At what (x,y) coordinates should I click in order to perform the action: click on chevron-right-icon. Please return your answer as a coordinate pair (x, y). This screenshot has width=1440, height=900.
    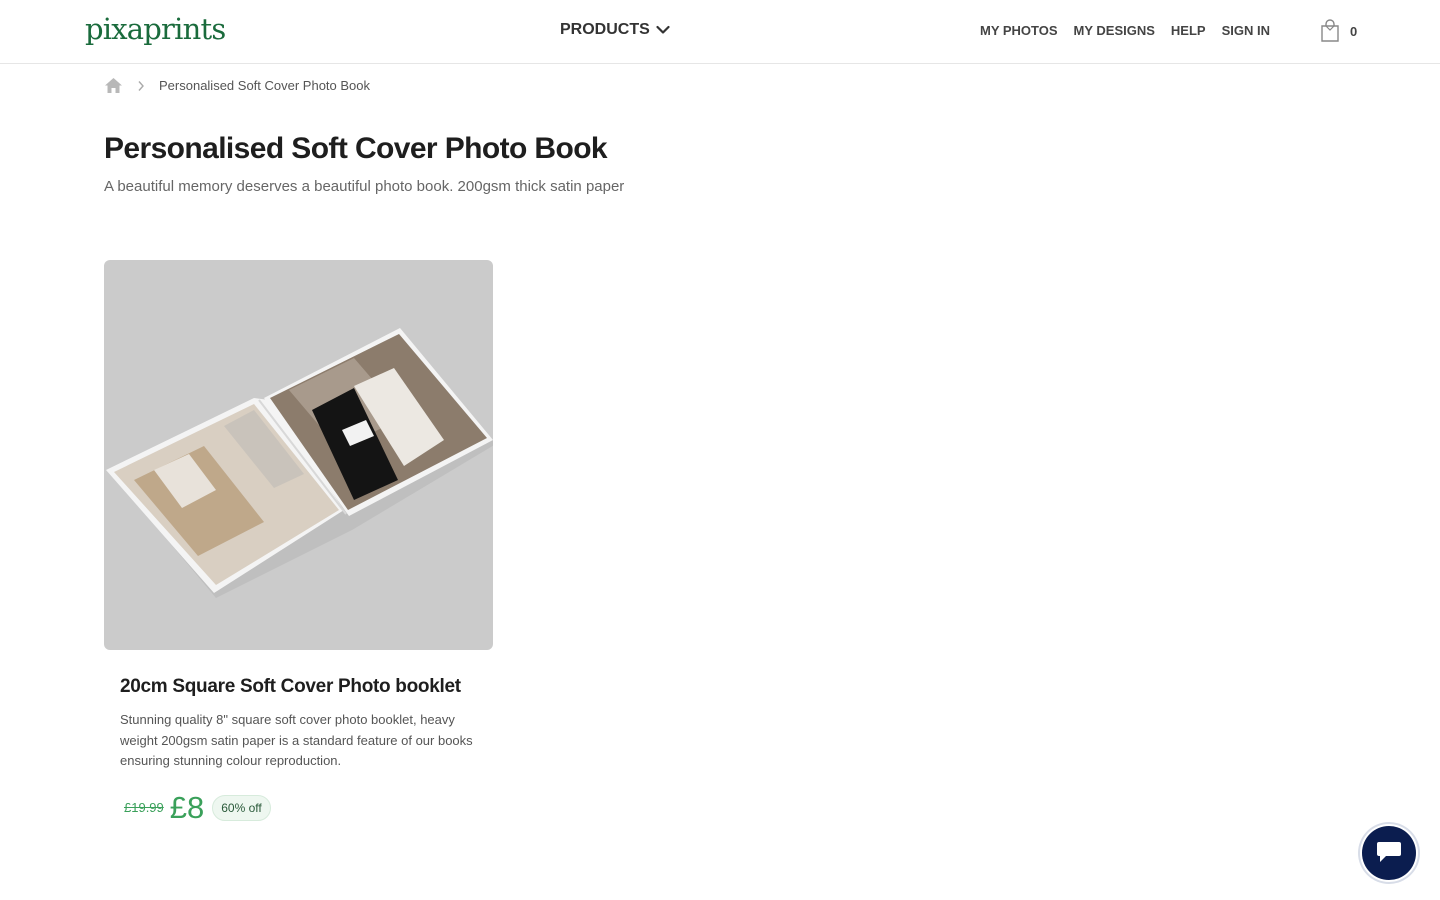
    Looking at the image, I should click on (141, 85).